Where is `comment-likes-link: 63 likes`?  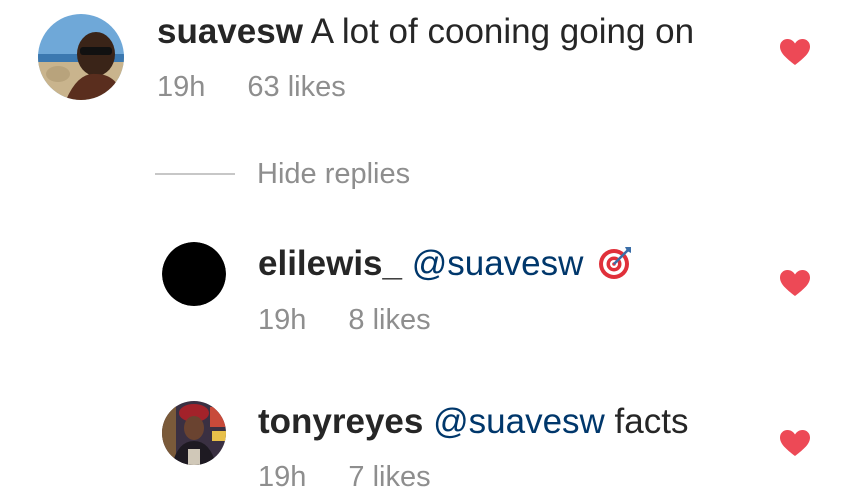 comment-likes-link: 63 likes is located at coordinates (296, 87).